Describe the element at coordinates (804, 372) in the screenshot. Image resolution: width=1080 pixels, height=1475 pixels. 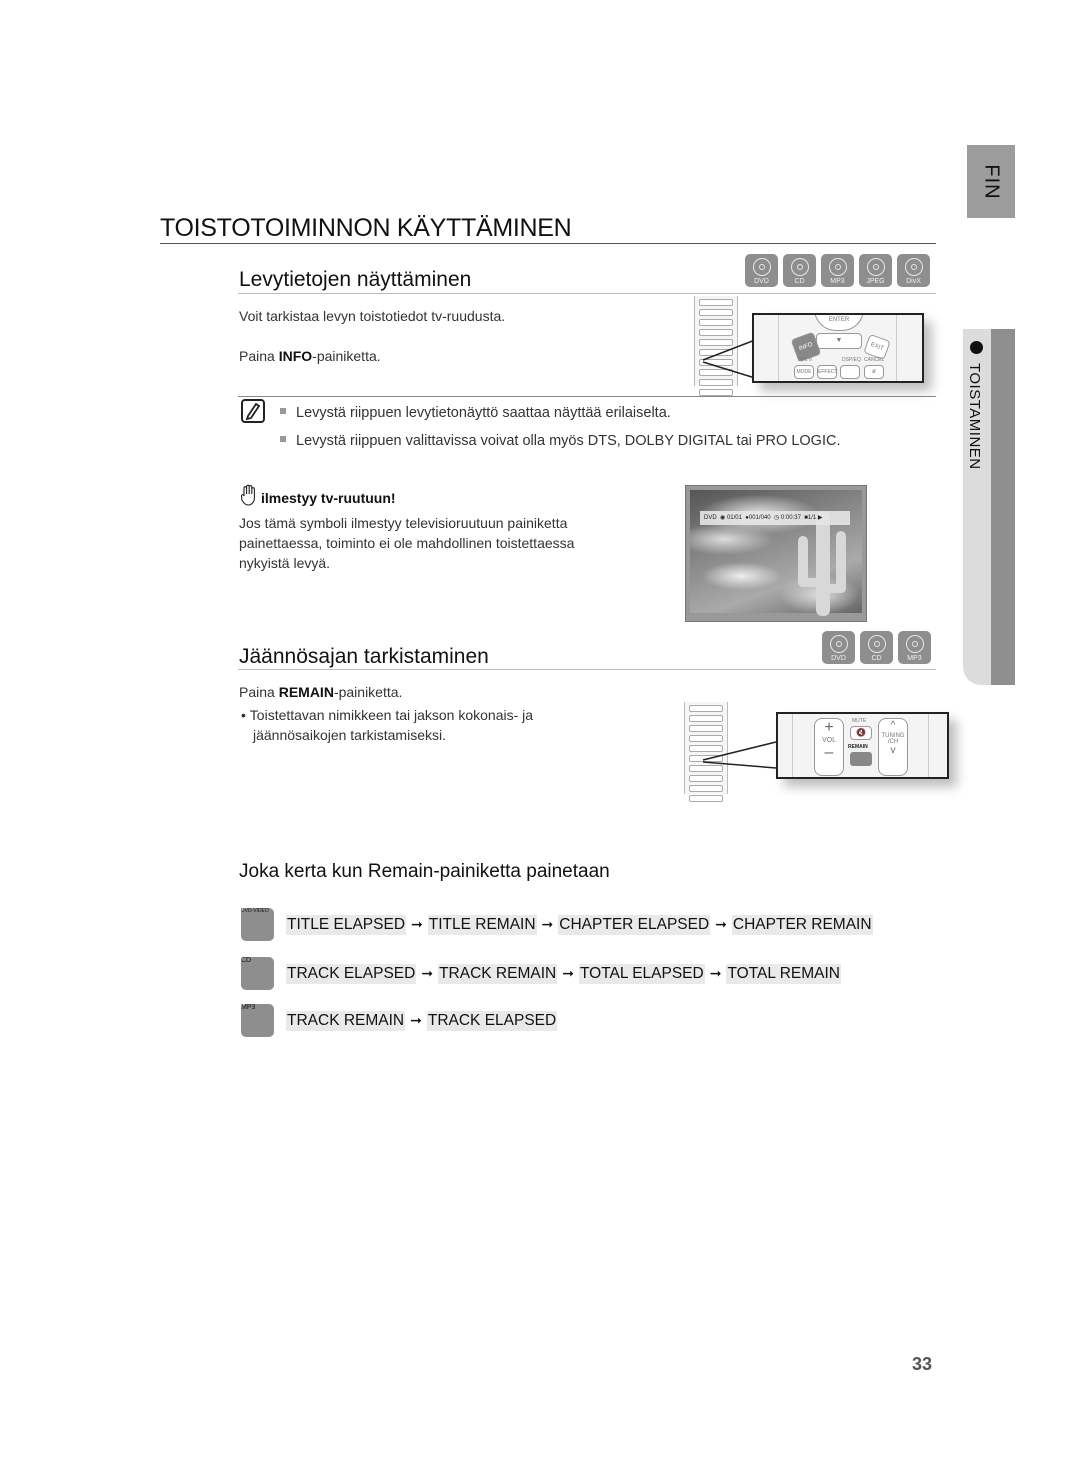
I see `mode-button: MODE` at that location.